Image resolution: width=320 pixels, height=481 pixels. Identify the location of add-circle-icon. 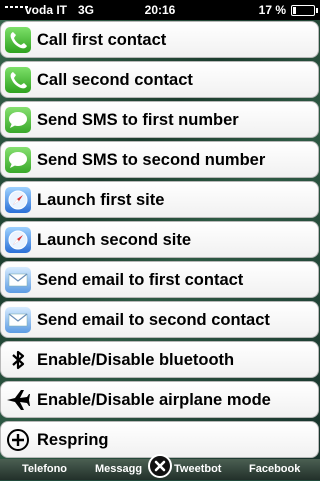
(18, 440).